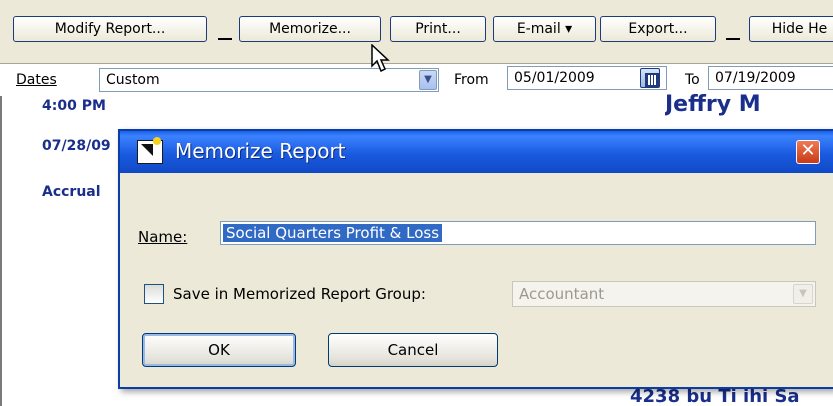 The height and width of the screenshot is (406, 833). What do you see at coordinates (476, 152) in the screenshot?
I see `dialog-titlebar: Memorize Report ✕` at bounding box center [476, 152].